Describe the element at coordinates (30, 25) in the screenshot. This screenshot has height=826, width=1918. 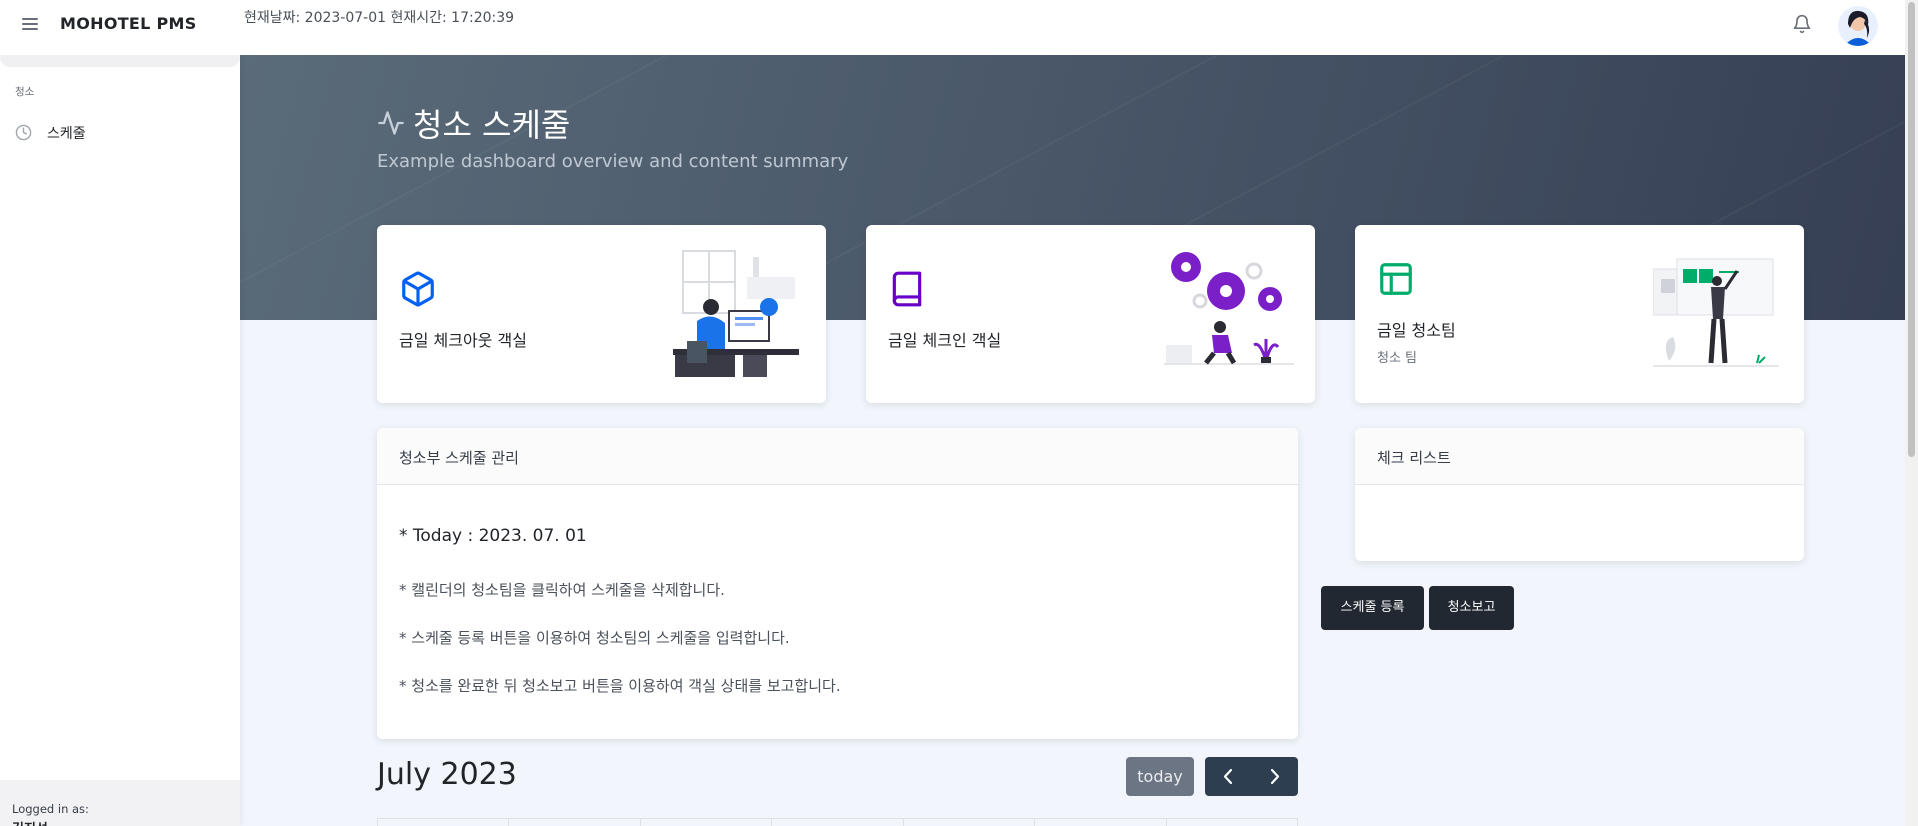
I see `menu-toggle-icon` at that location.